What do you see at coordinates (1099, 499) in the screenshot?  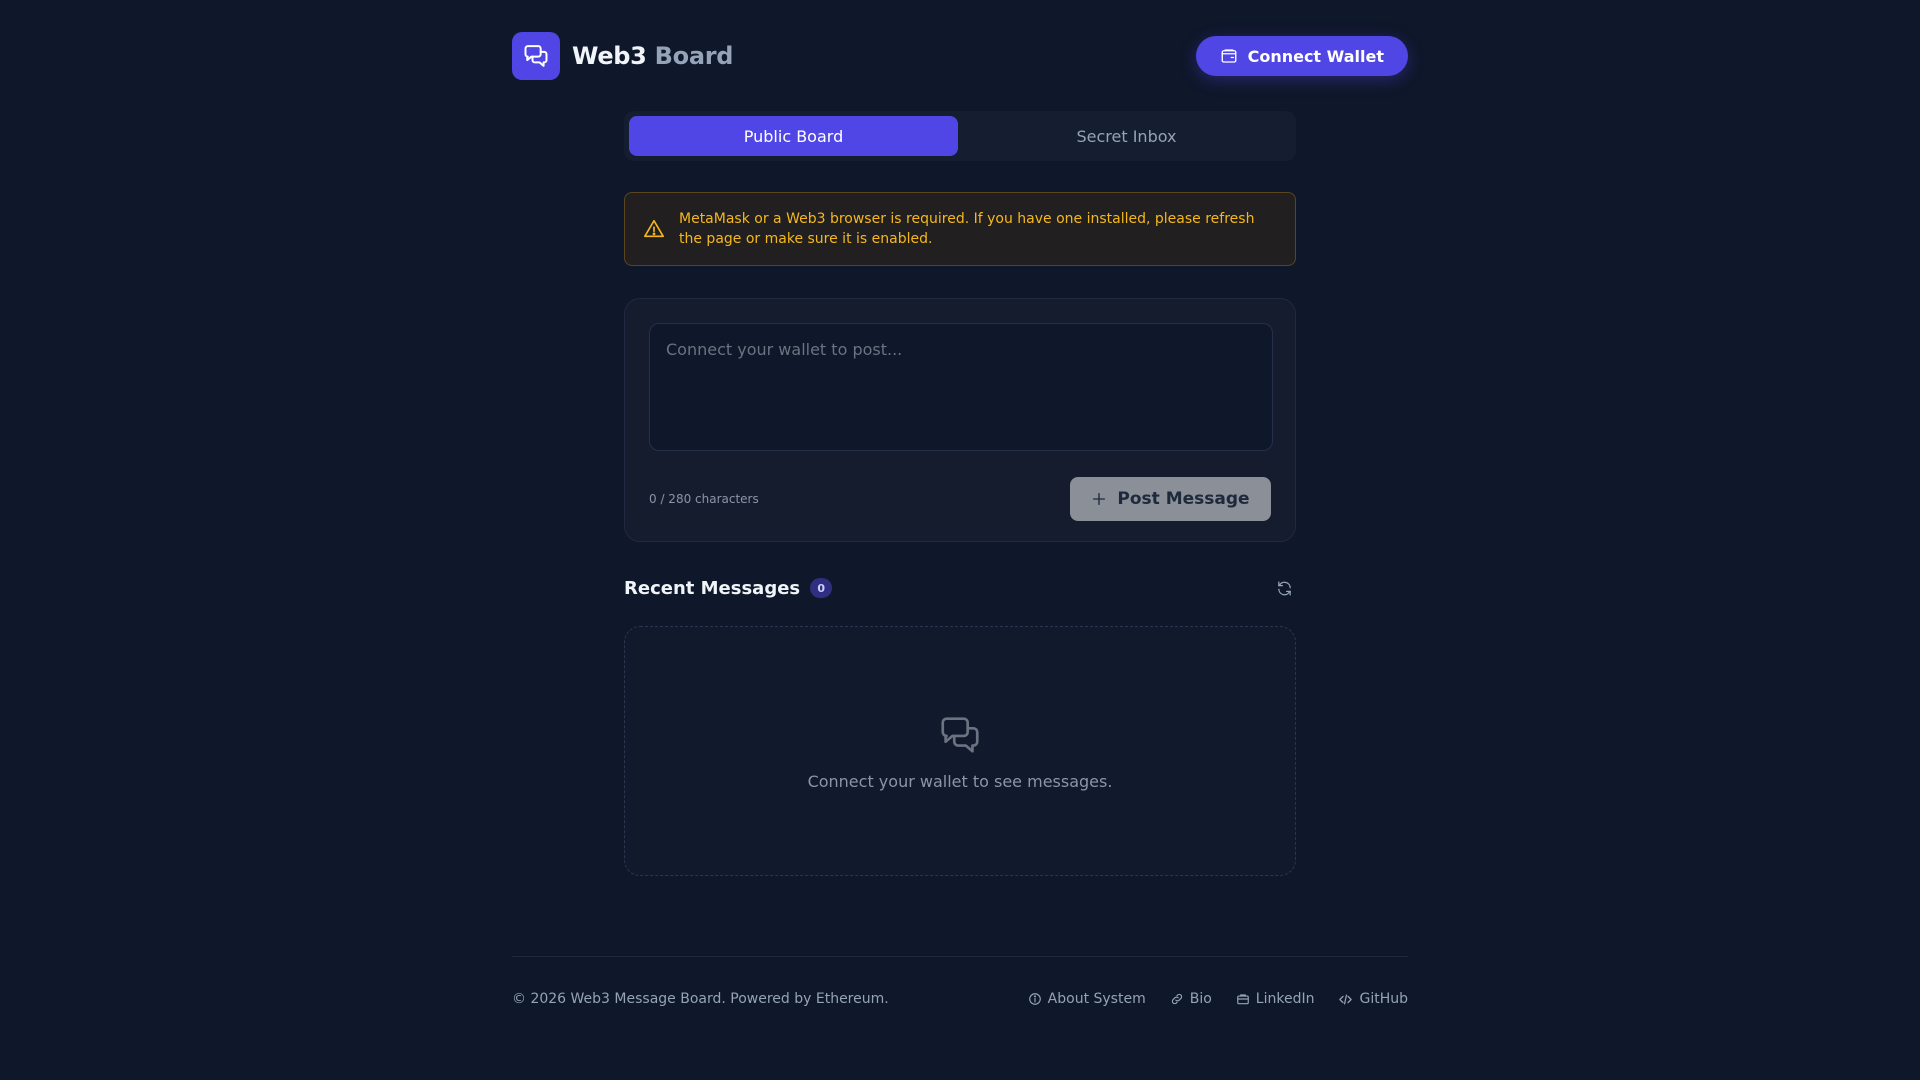 I see `plus-icon` at bounding box center [1099, 499].